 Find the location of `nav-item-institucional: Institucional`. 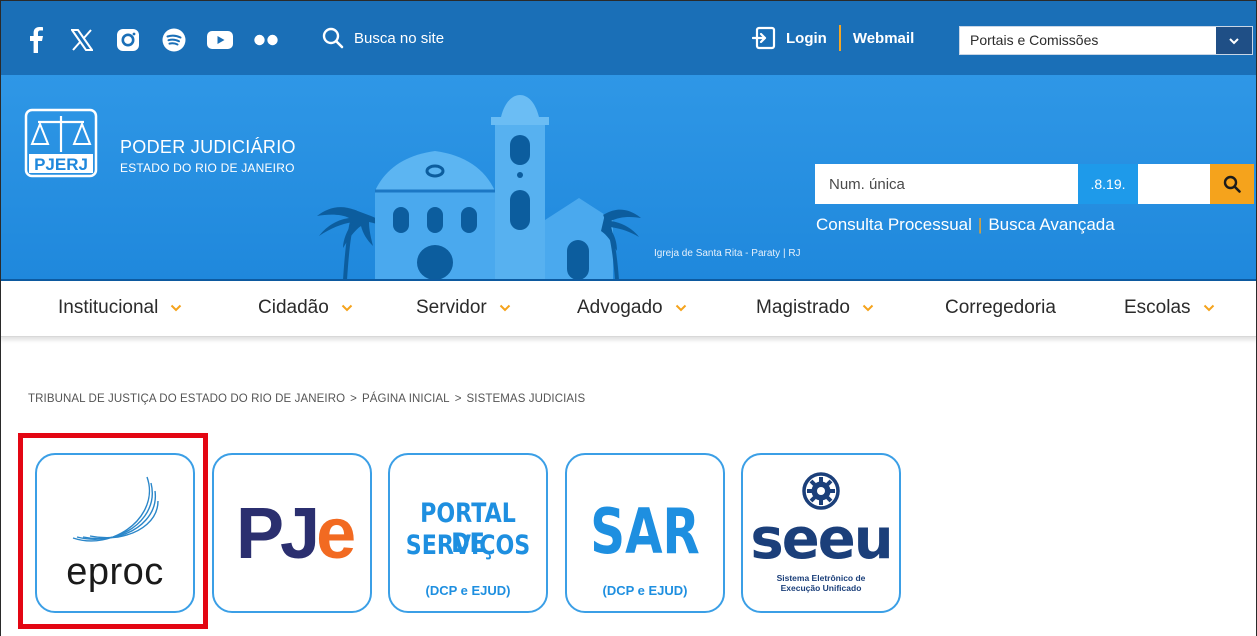

nav-item-institucional: Institucional is located at coordinates (120, 308).